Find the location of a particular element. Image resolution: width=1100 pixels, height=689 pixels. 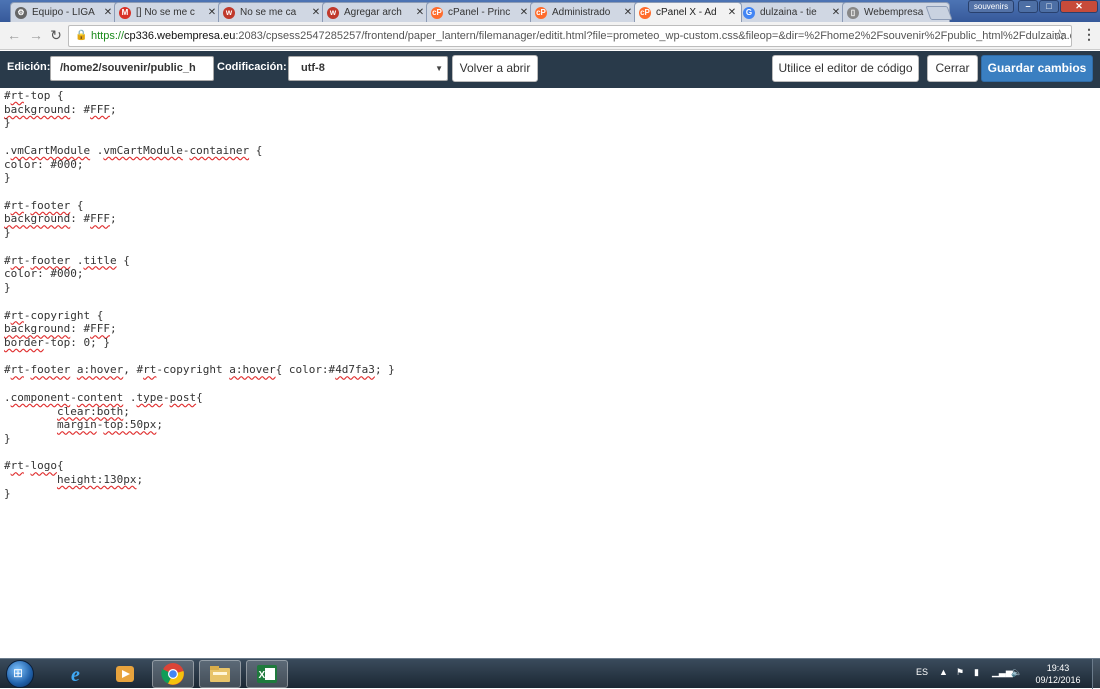

code-line: #rt-copyright { is located at coordinates (54, 315).